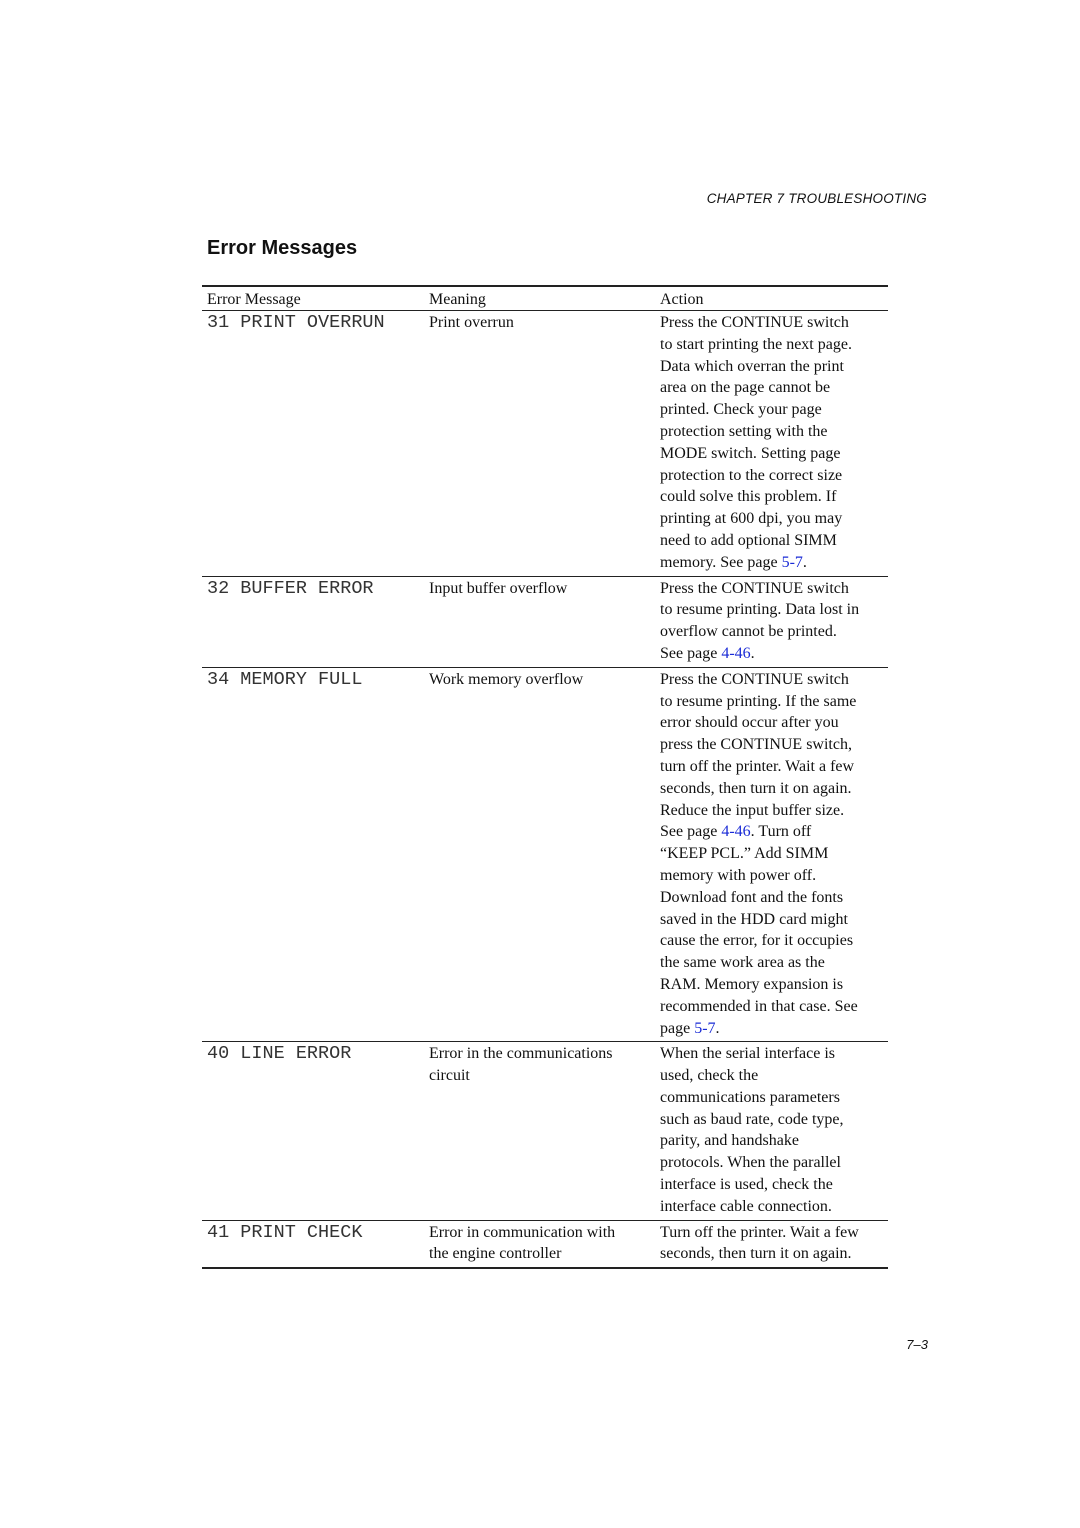  I want to click on action-text-after-link: . Turn off, so click(781, 832).